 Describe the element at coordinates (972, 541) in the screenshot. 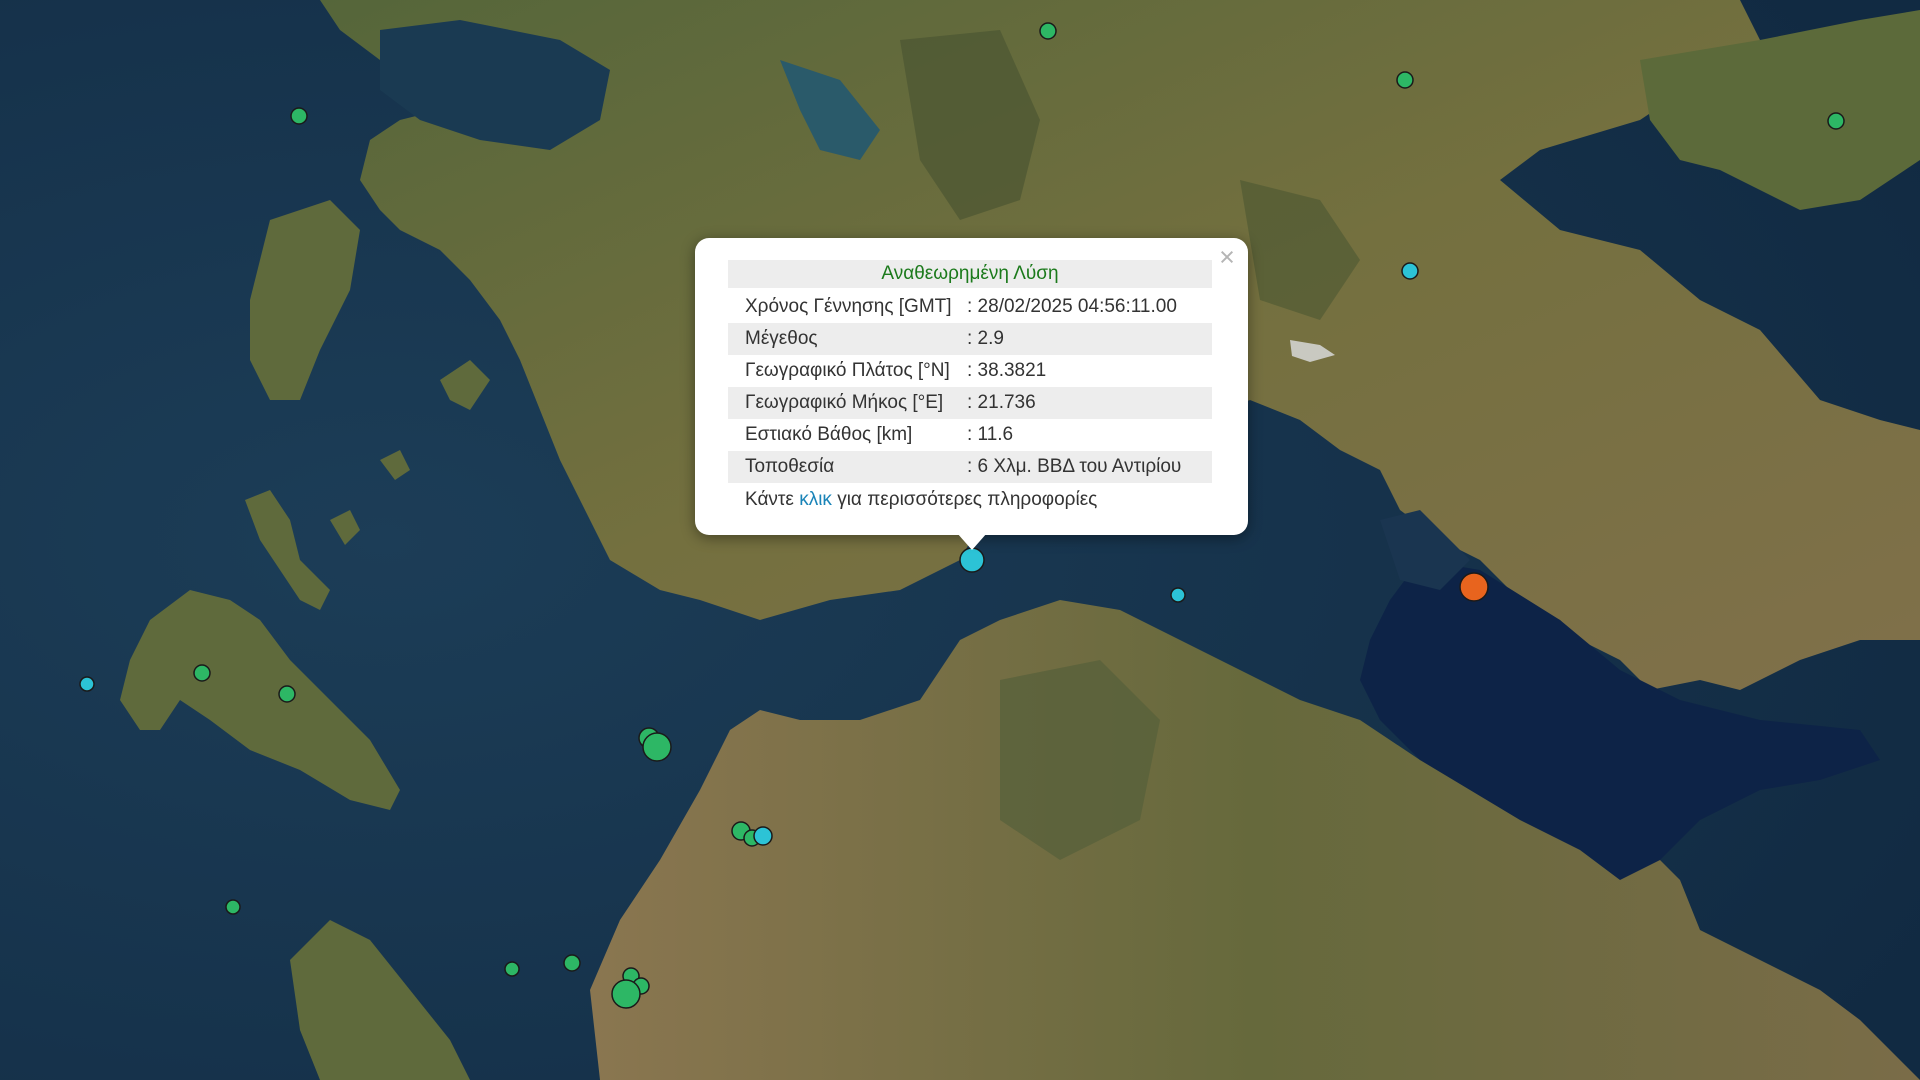

I see `popup-tip` at that location.